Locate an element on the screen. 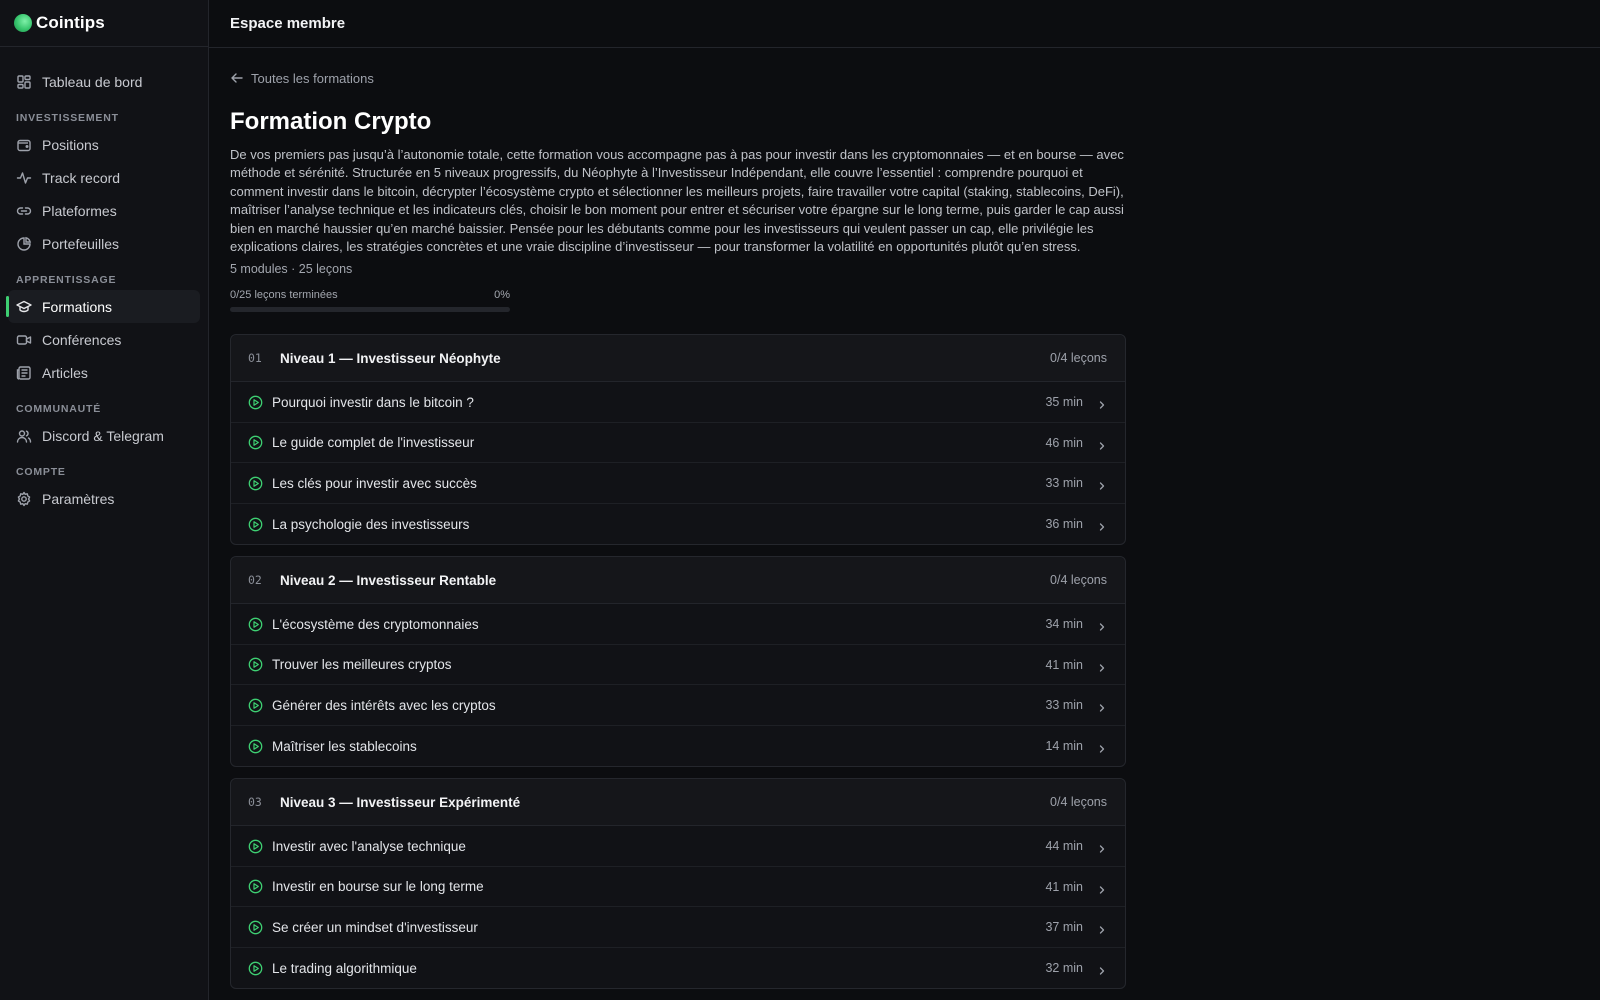 Image resolution: width=1600 pixels, height=1000 pixels. lesson-title: L'écosystème des cryptomonnaies is located at coordinates (375, 624).